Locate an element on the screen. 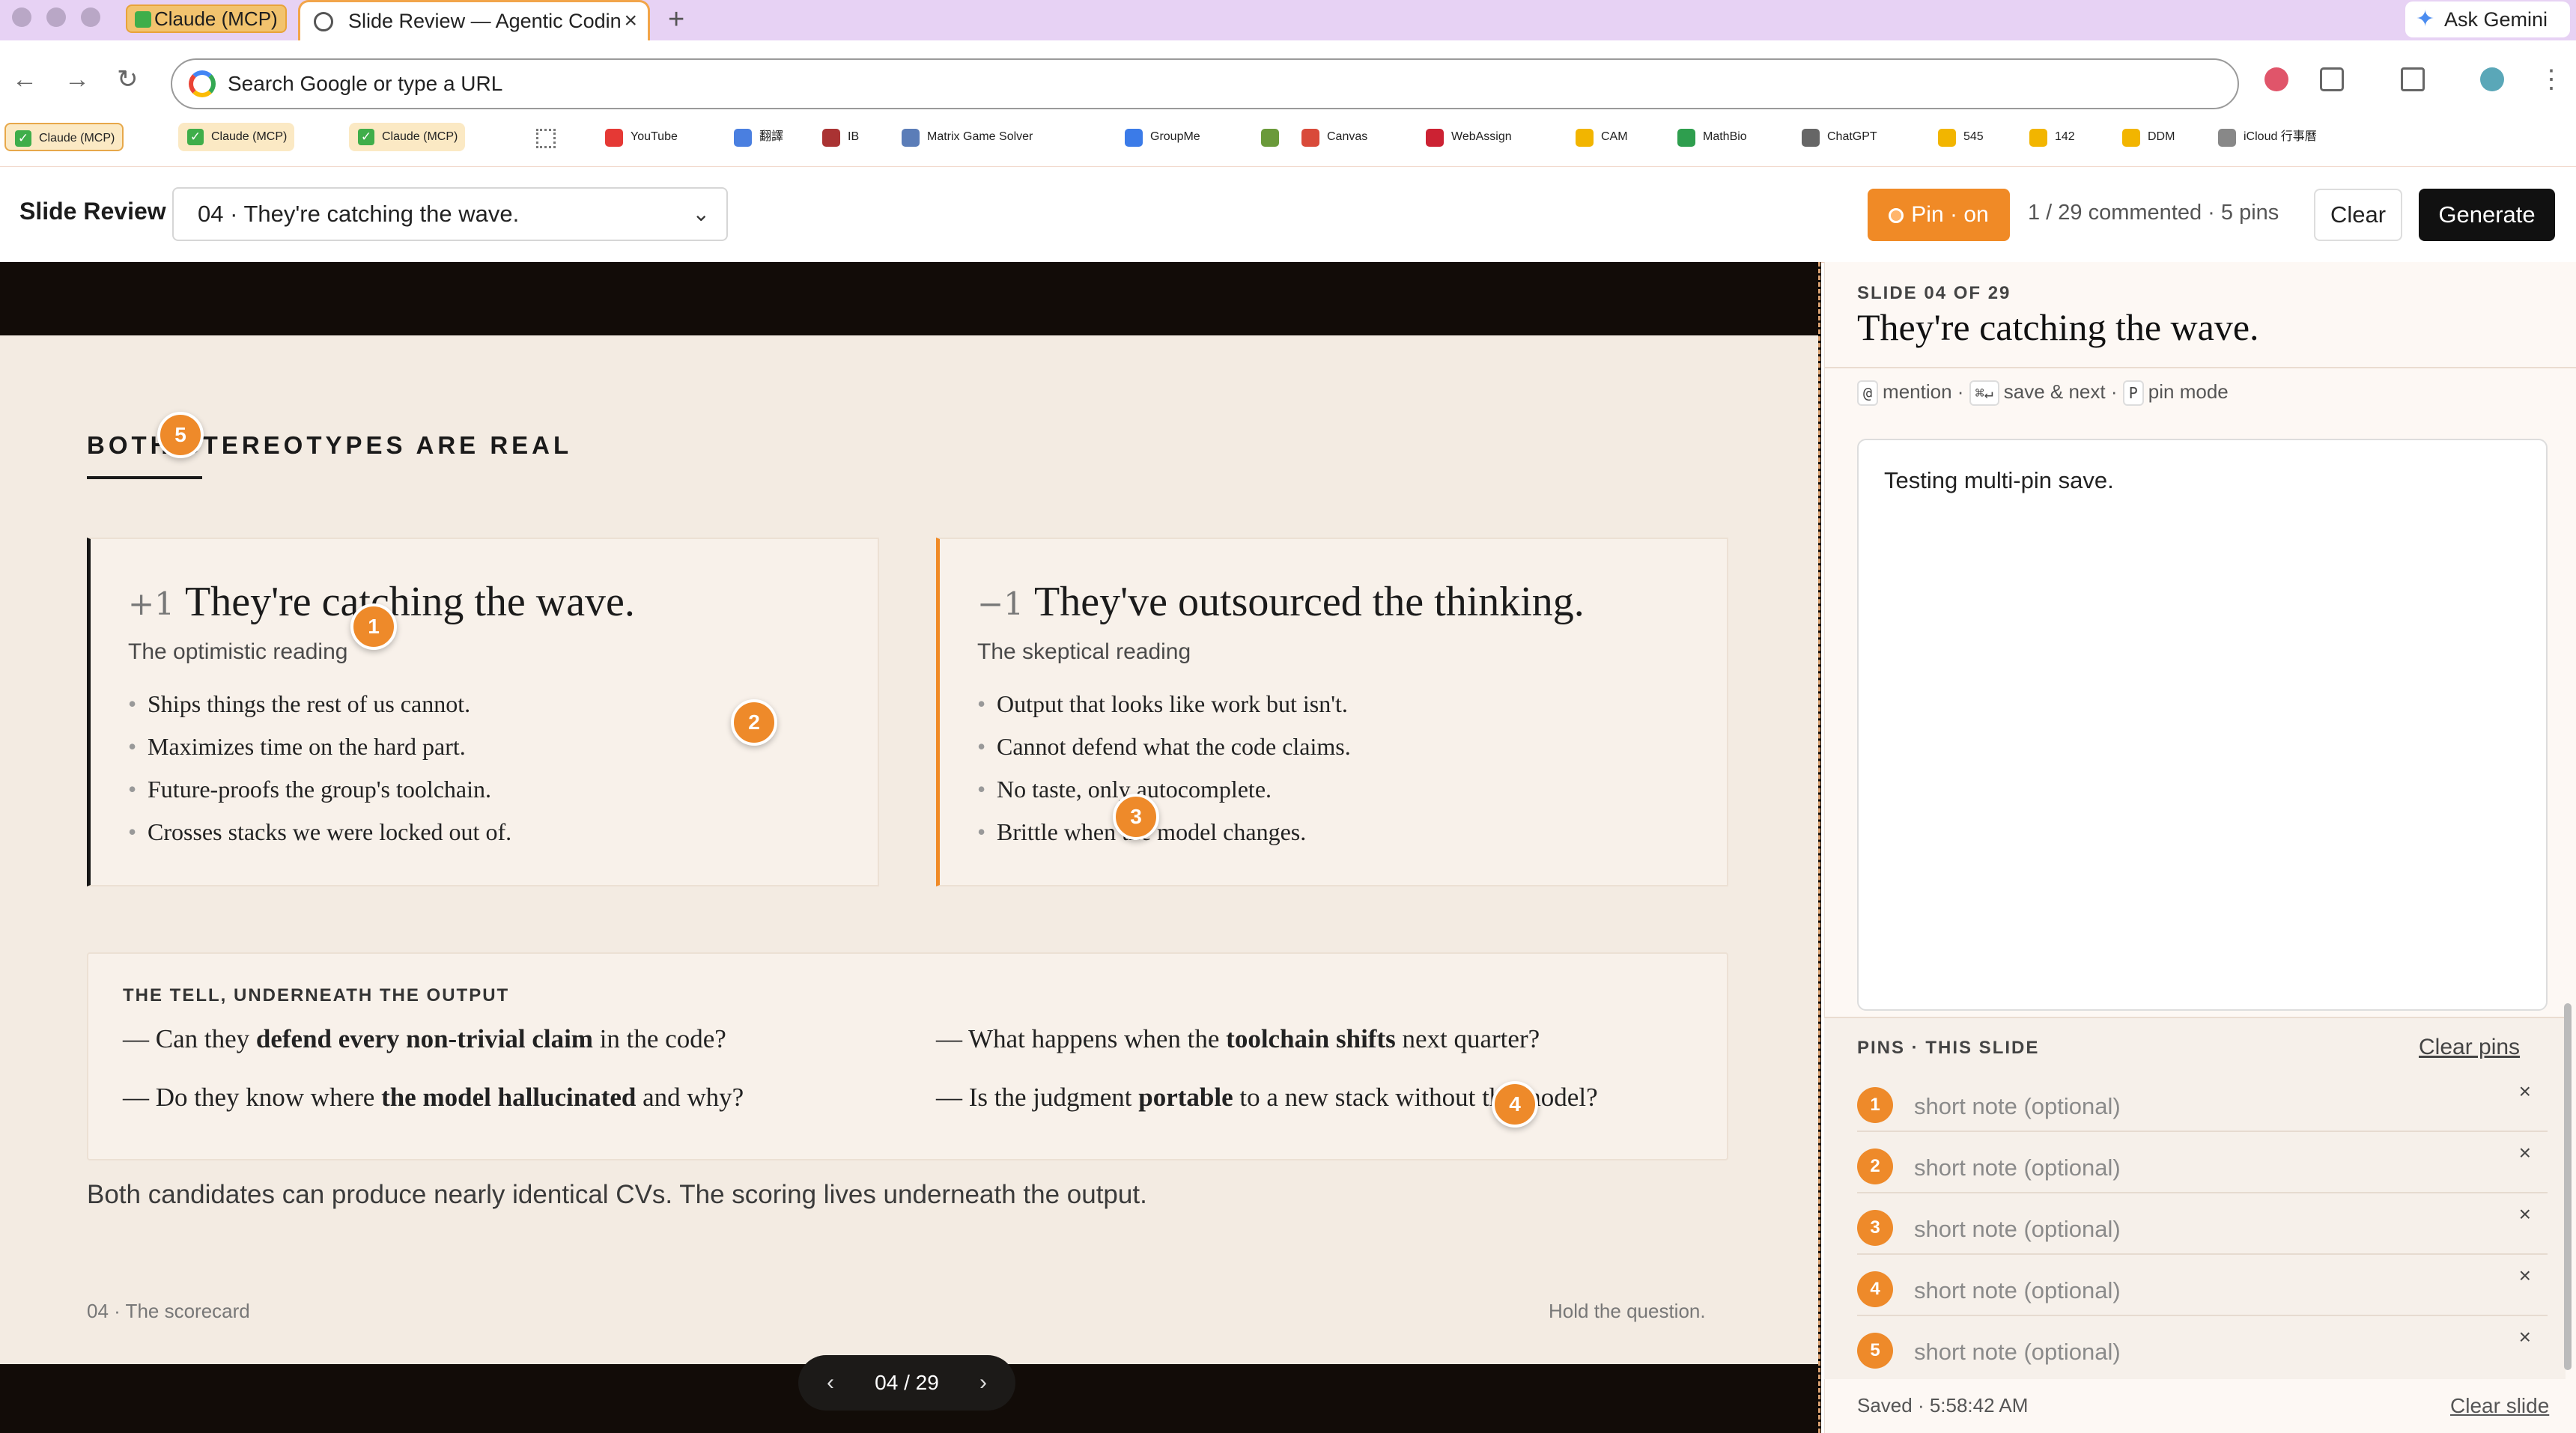 The image size is (2576, 1433). pin-marker-5: 5 is located at coordinates (180, 435).